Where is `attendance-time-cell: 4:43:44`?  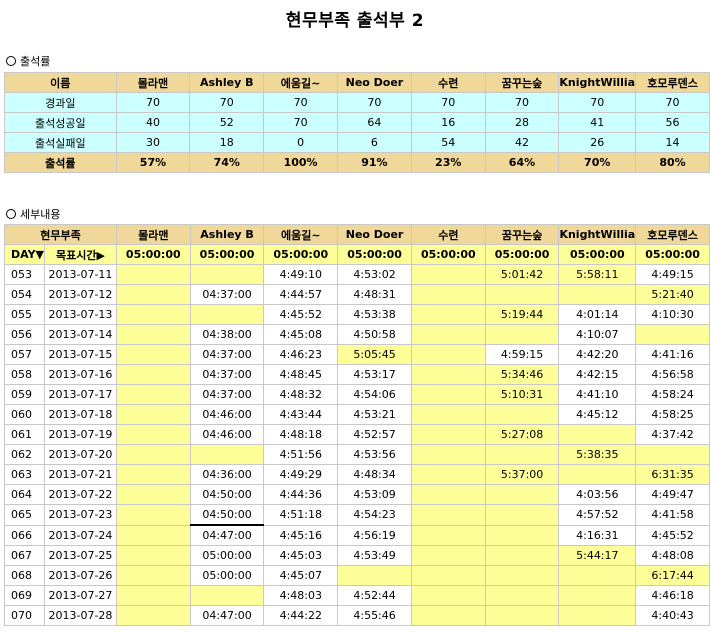 attendance-time-cell: 4:43:44 is located at coordinates (301, 414).